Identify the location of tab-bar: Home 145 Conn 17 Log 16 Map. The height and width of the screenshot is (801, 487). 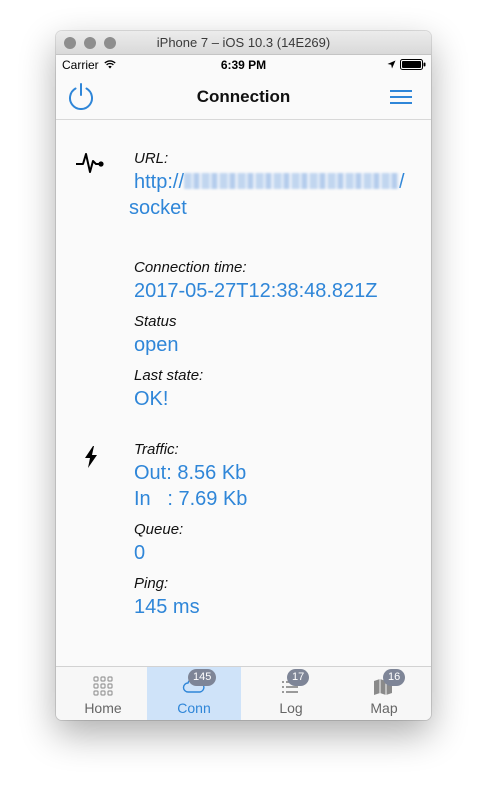
(243, 693).